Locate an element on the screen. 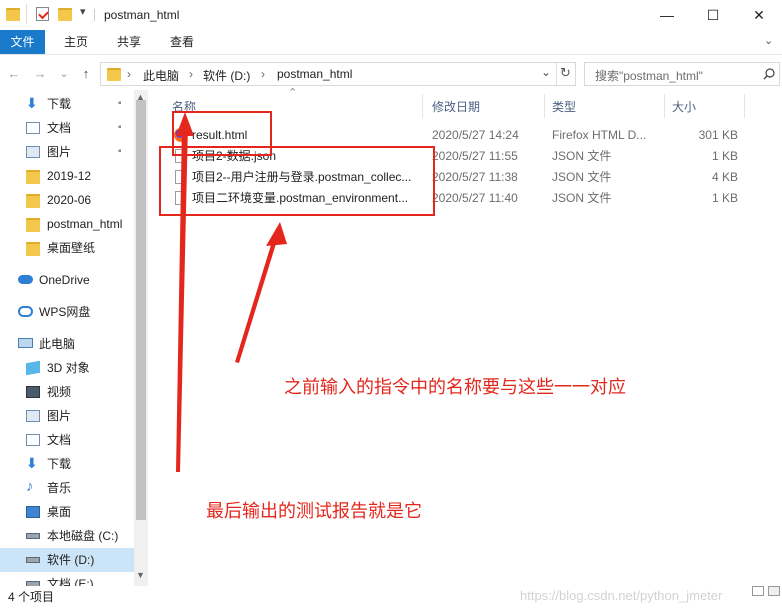  details-view-icon is located at coordinates (758, 591).